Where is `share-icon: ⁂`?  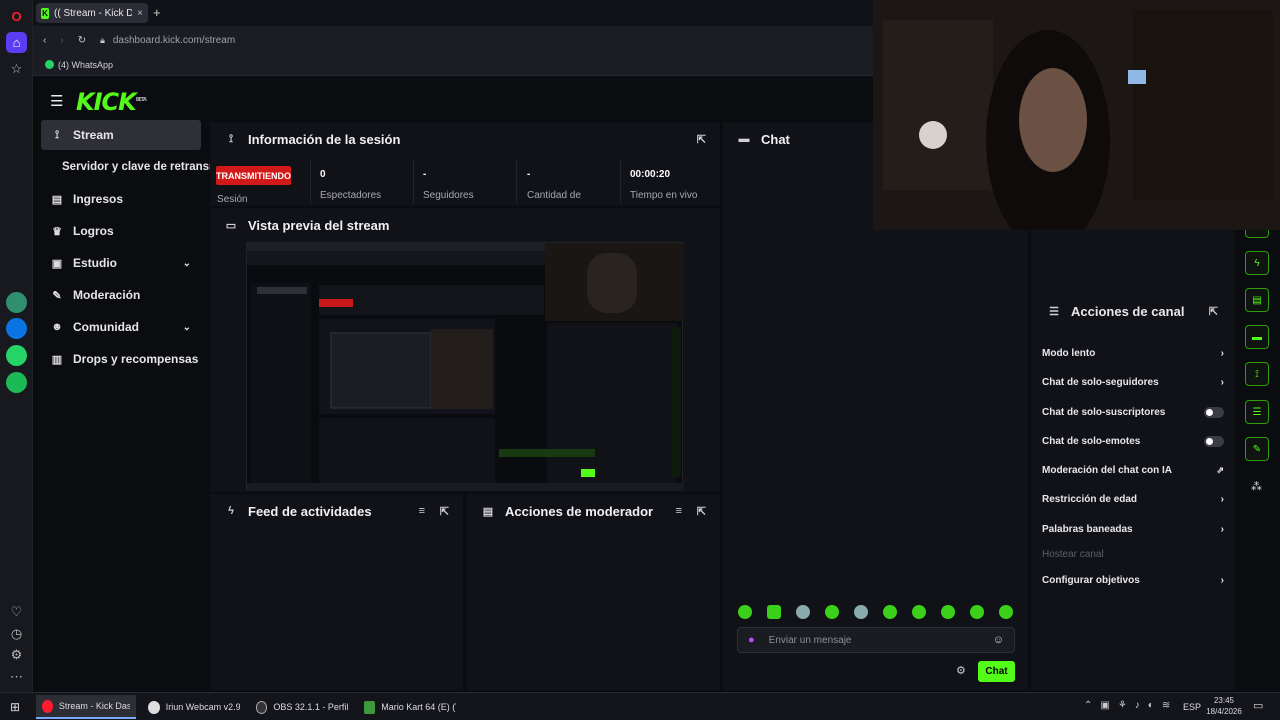
share-icon: ⁂ is located at coordinates (1256, 486).